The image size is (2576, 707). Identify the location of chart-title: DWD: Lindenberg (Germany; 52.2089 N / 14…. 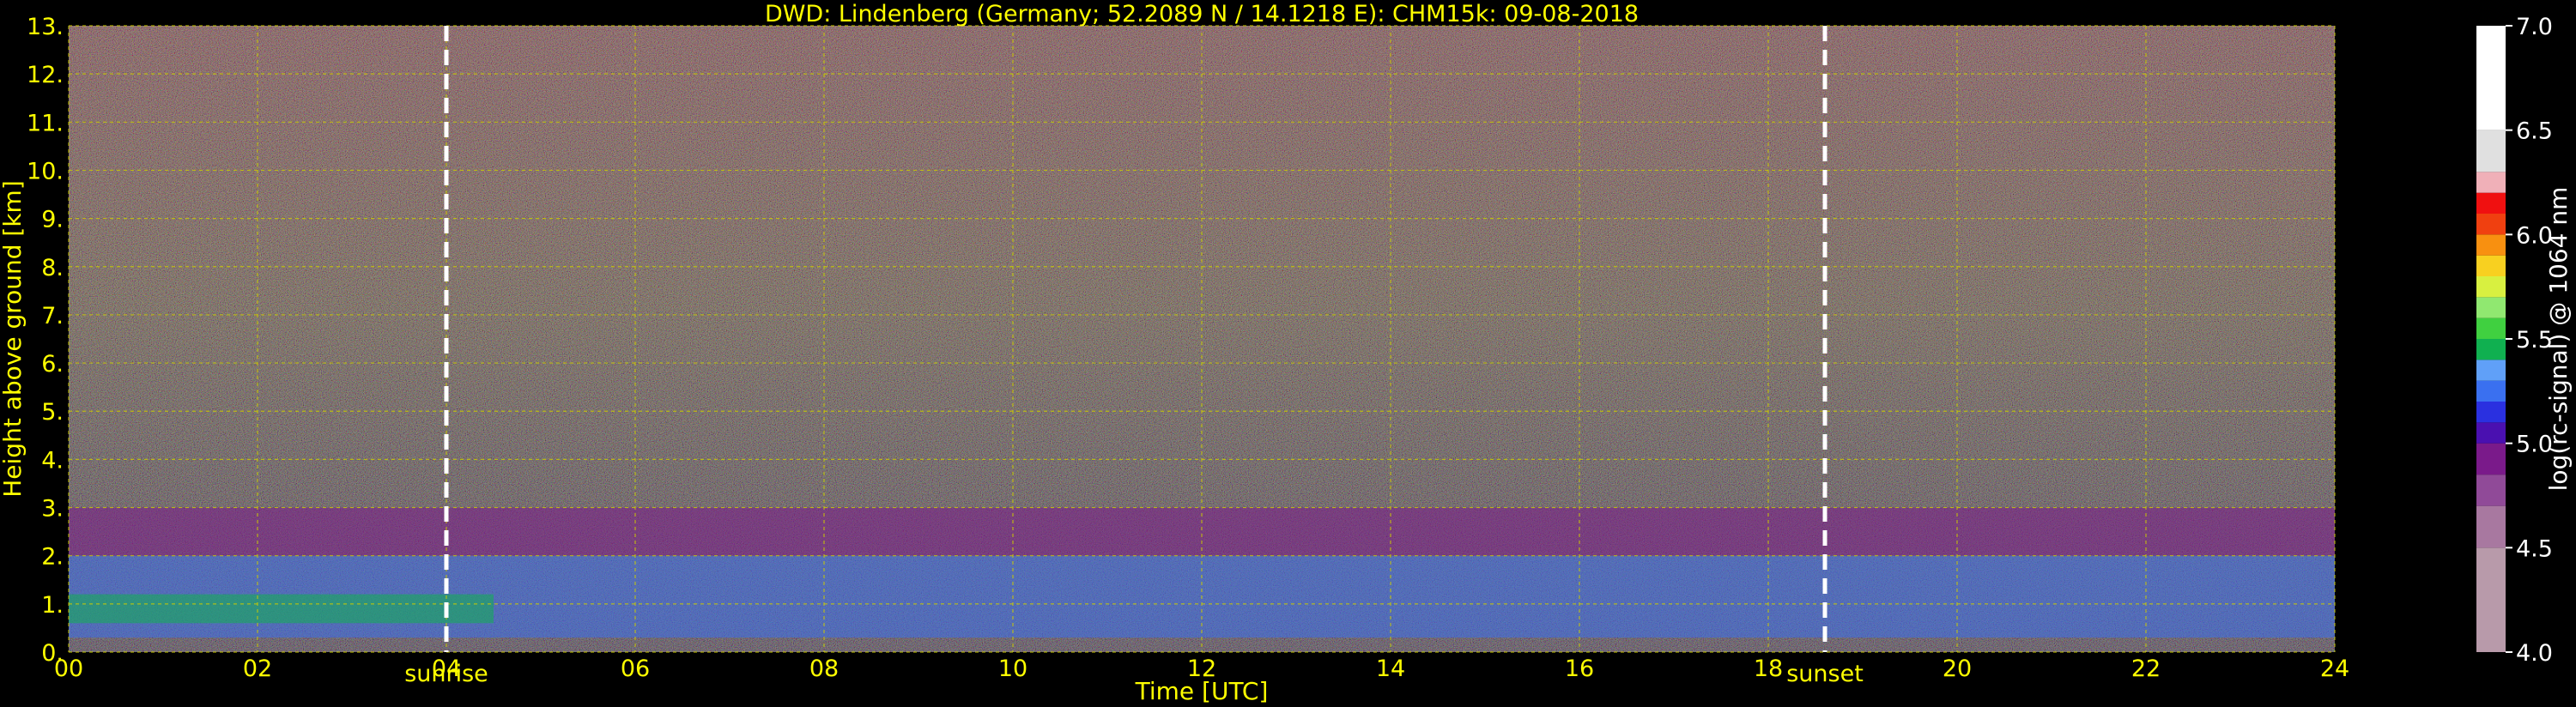
(1202, 14).